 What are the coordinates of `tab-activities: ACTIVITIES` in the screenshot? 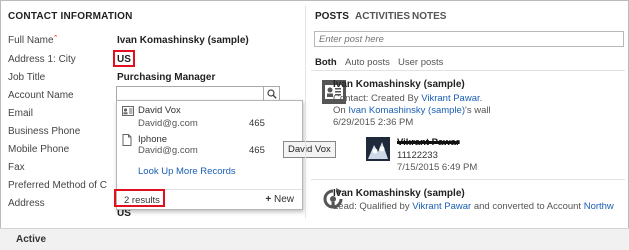 It's located at (382, 16).